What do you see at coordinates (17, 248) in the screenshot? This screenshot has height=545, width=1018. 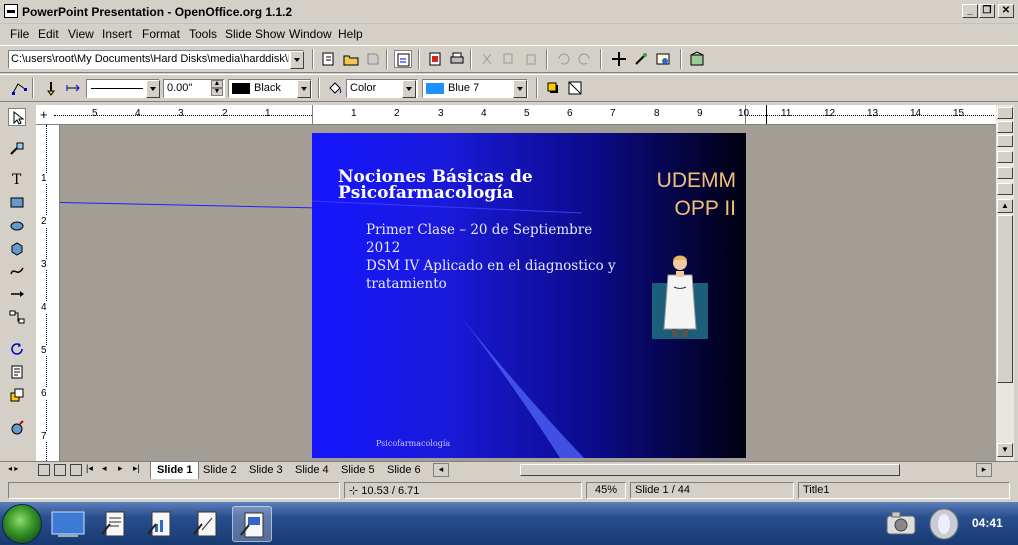 I see `3d-objects-icon` at bounding box center [17, 248].